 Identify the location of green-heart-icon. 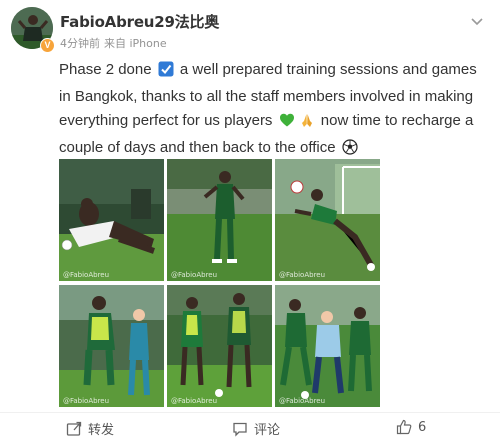
(287, 124).